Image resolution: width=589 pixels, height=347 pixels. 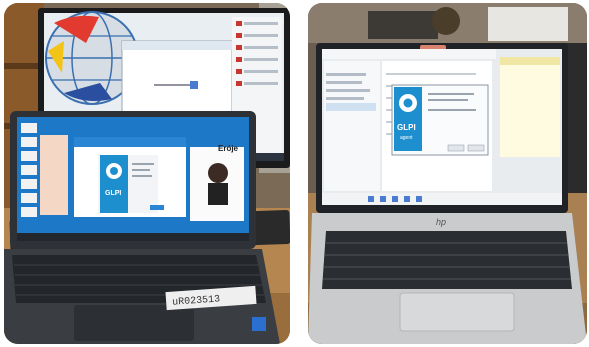 I want to click on glpi-logo-right: GLPI, so click(x=406, y=127).